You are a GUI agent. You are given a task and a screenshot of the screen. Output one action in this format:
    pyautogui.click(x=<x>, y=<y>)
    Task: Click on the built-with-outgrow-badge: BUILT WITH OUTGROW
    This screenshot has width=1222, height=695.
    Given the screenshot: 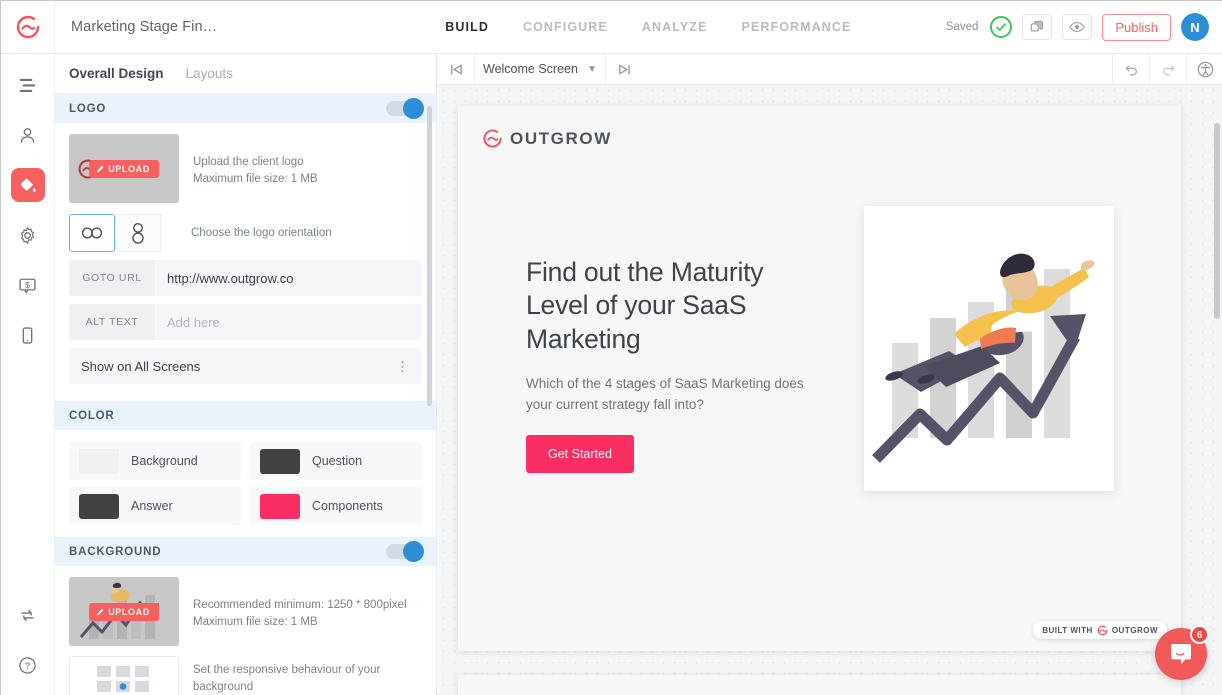 What is the action you would take?
    pyautogui.click(x=1100, y=630)
    